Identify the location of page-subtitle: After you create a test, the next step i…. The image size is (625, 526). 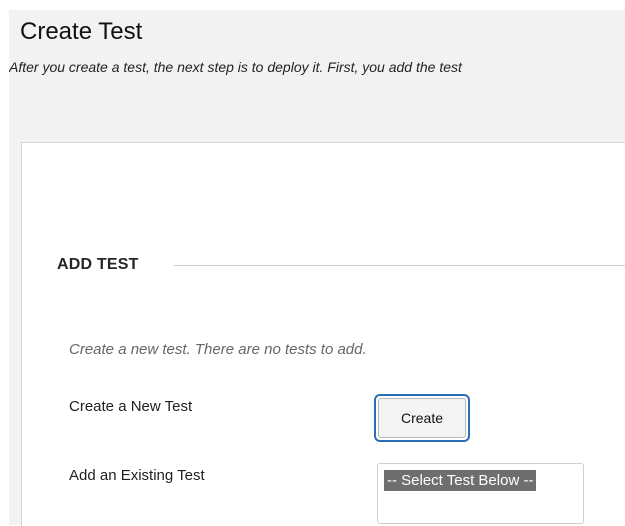
(235, 67).